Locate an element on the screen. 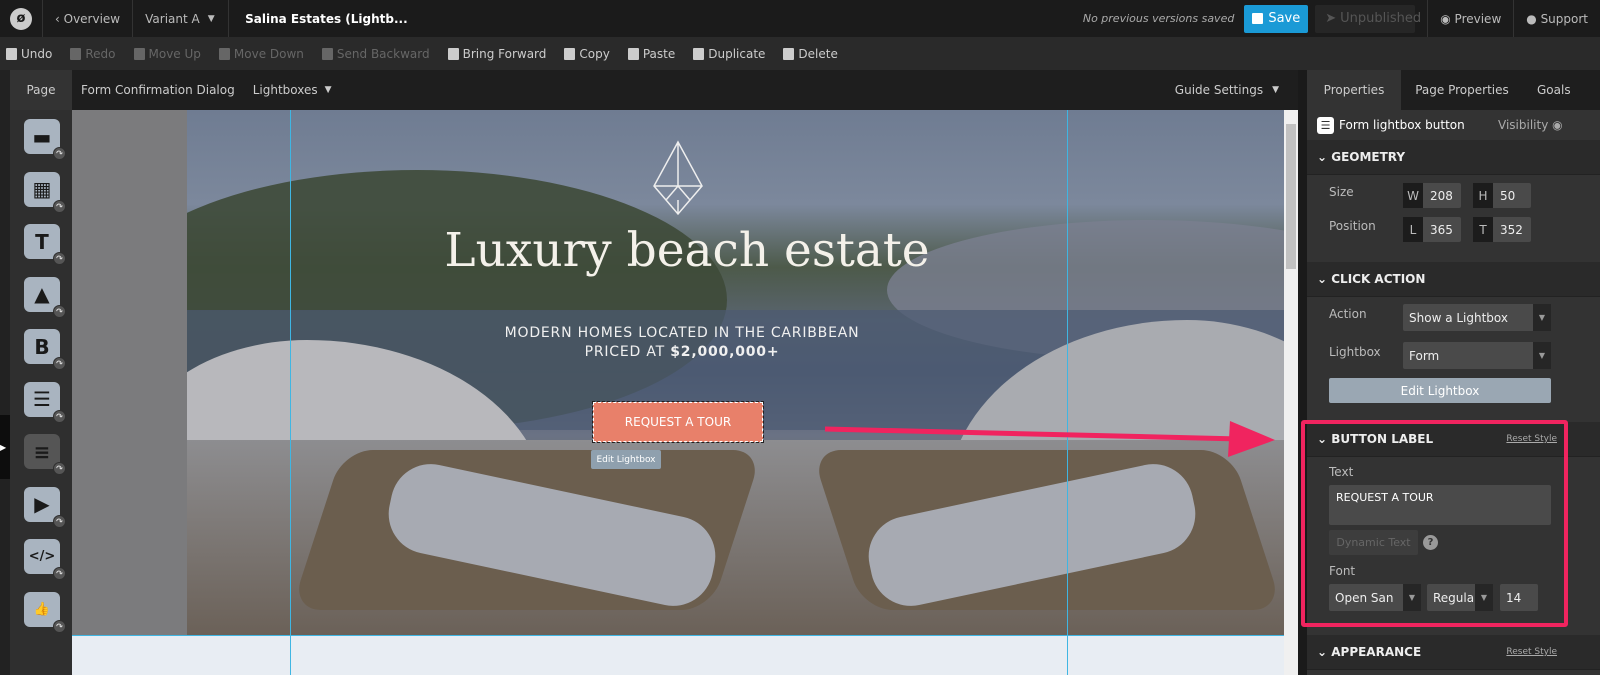 Image resolution: width=1600 pixels, height=675 pixels. lightbox-select: Form ▼ is located at coordinates (1477, 355).